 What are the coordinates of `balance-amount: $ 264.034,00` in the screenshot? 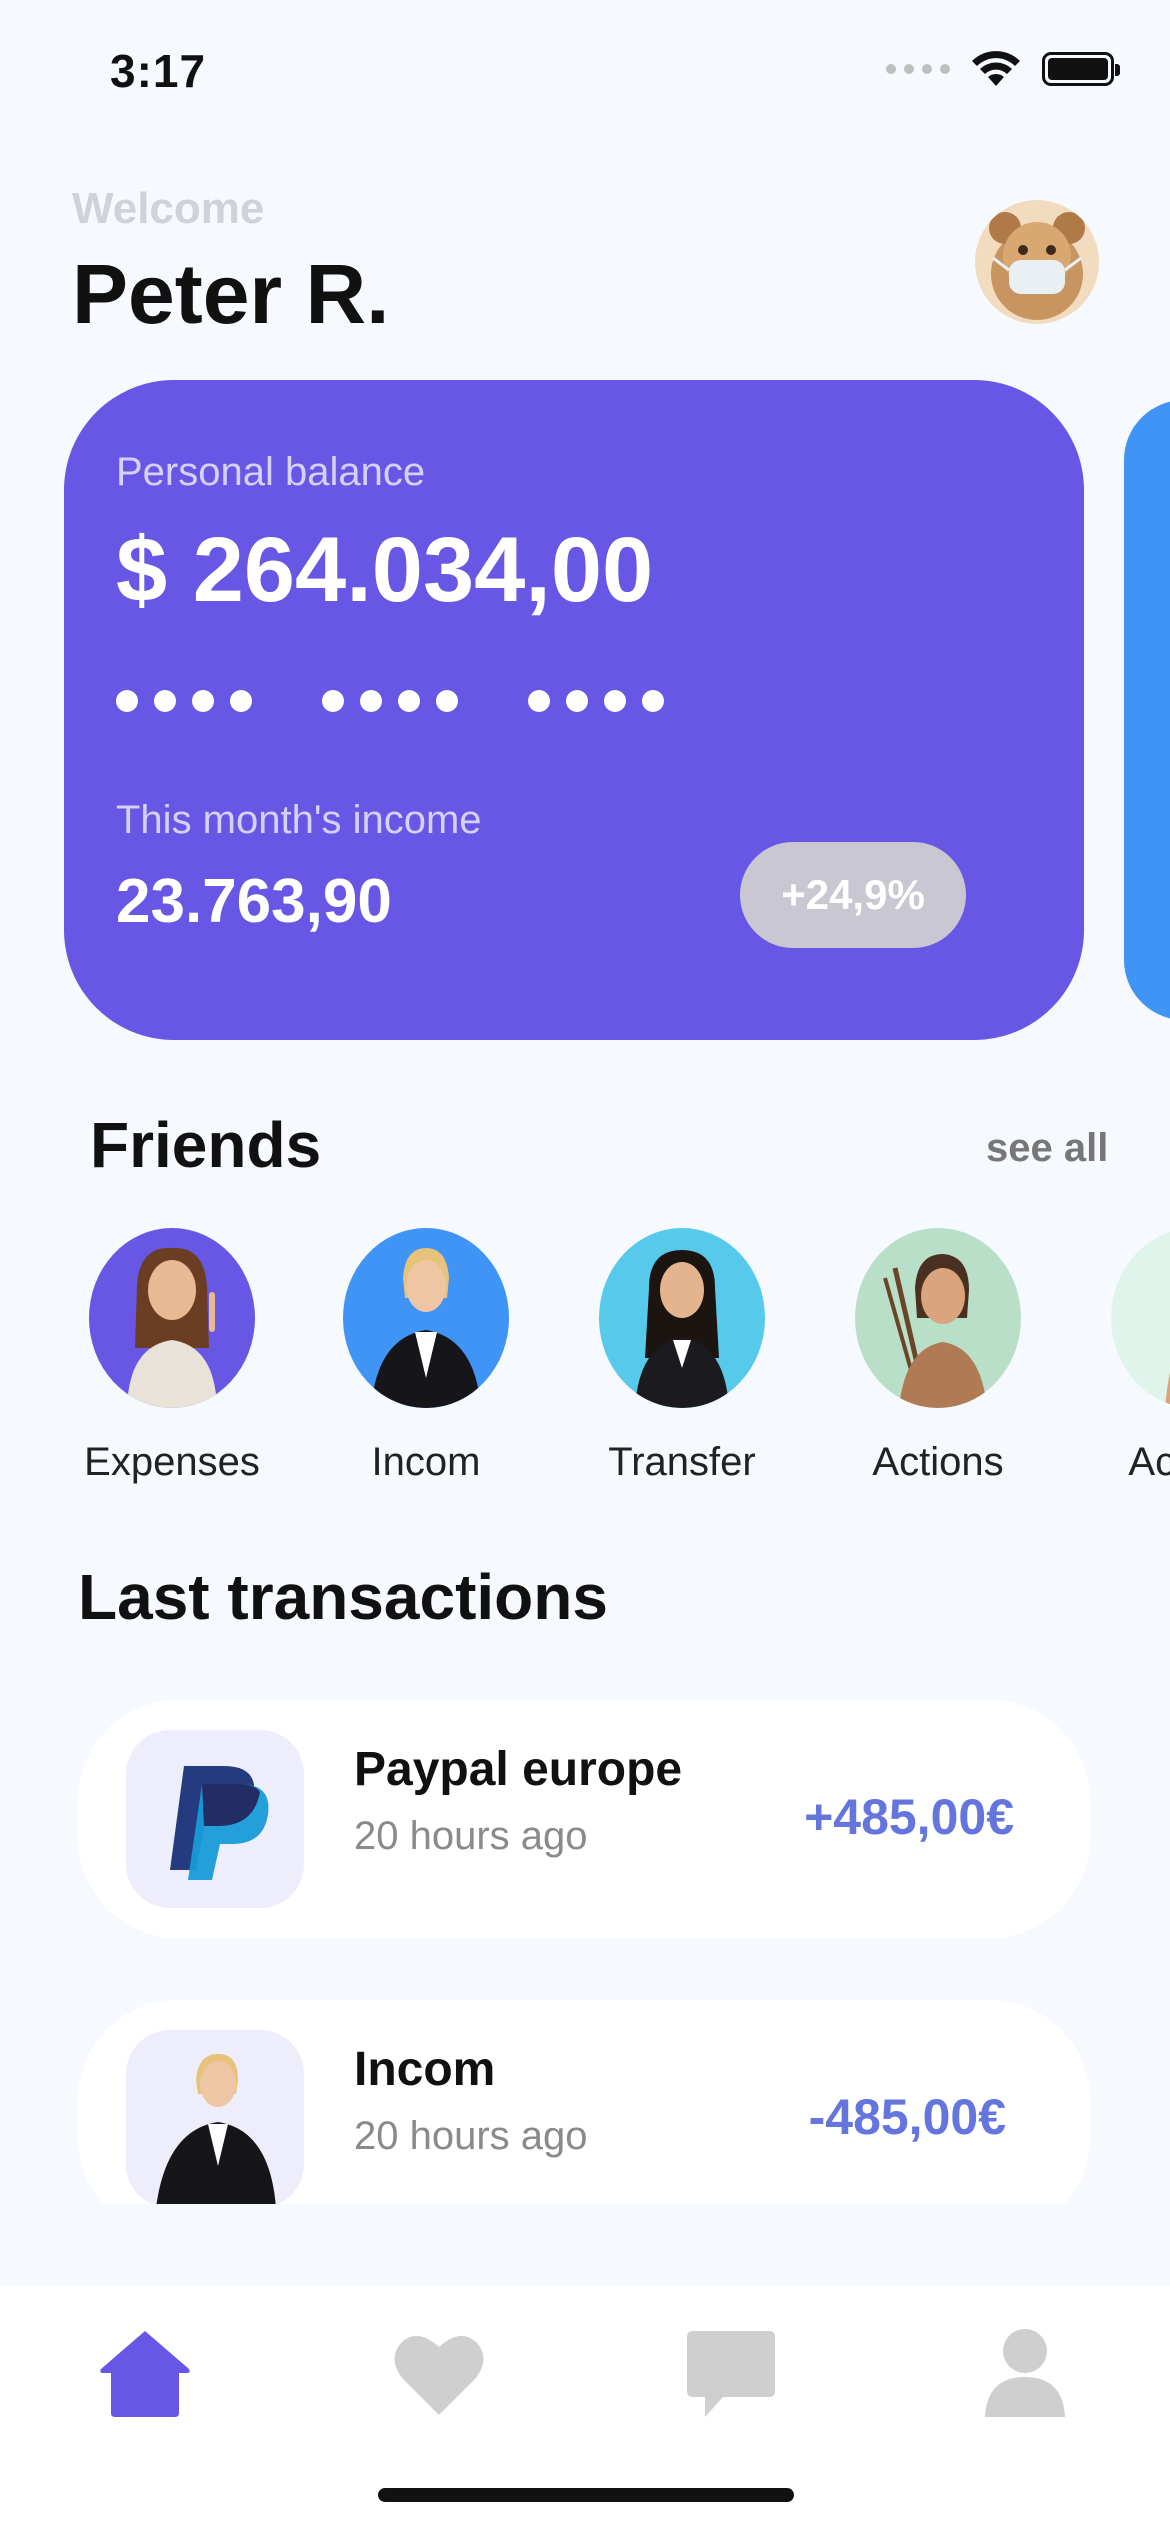 It's located at (385, 570).